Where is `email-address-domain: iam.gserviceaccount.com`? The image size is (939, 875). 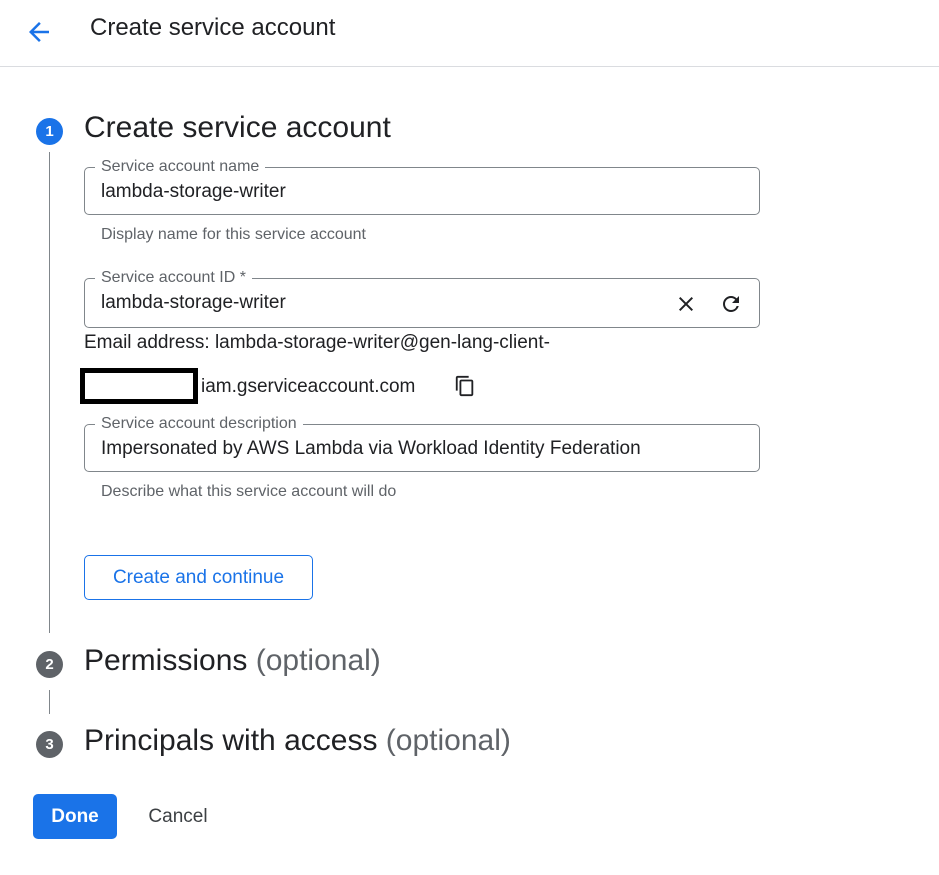 email-address-domain: iam.gserviceaccount.com is located at coordinates (308, 386).